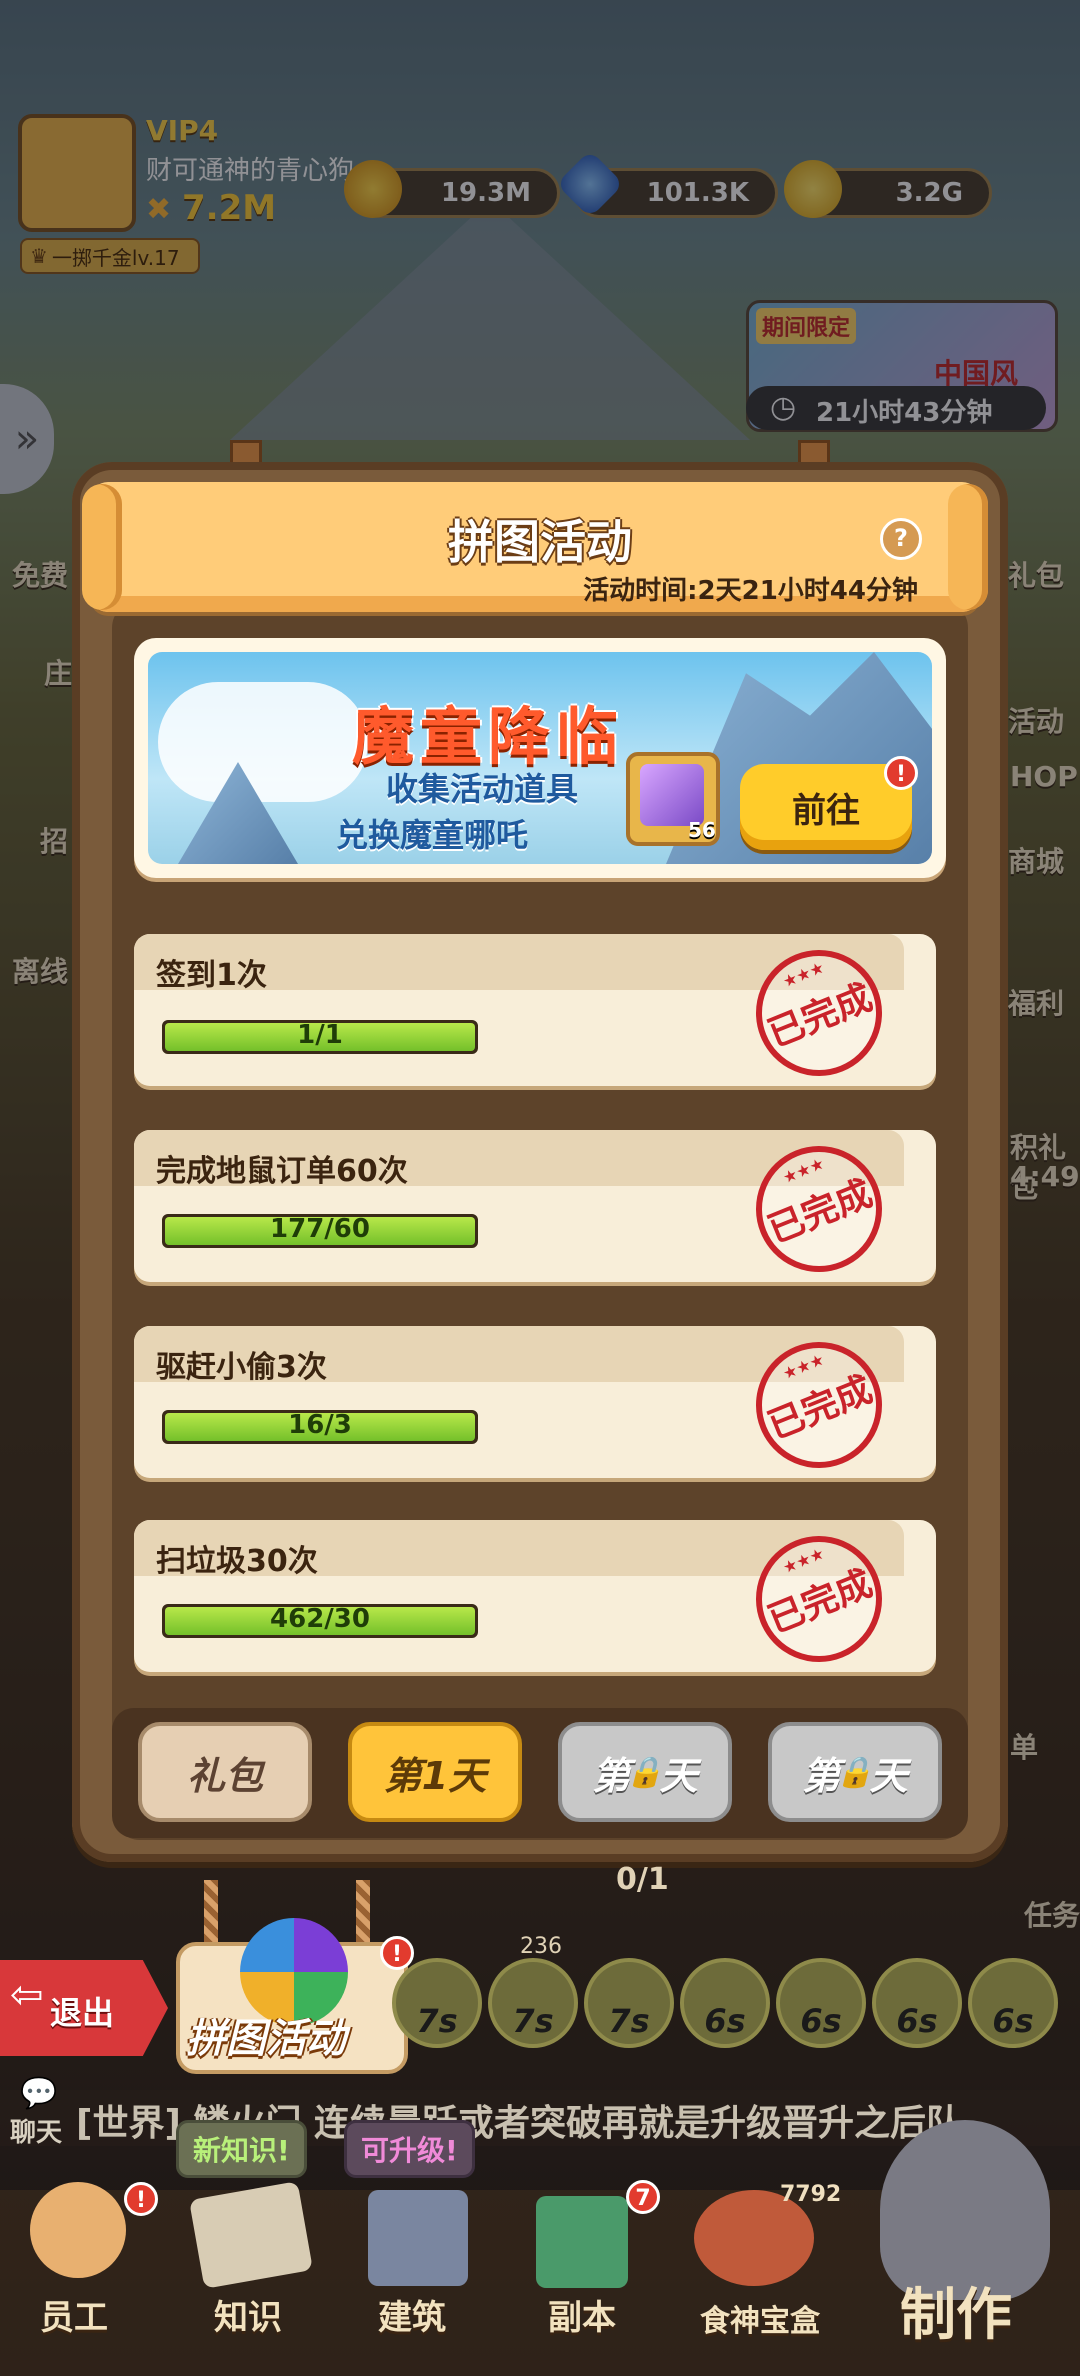 This screenshot has height=2376, width=1080. What do you see at coordinates (241, 2149) in the screenshot?
I see `new-knowledge-tag: 新知识!` at bounding box center [241, 2149].